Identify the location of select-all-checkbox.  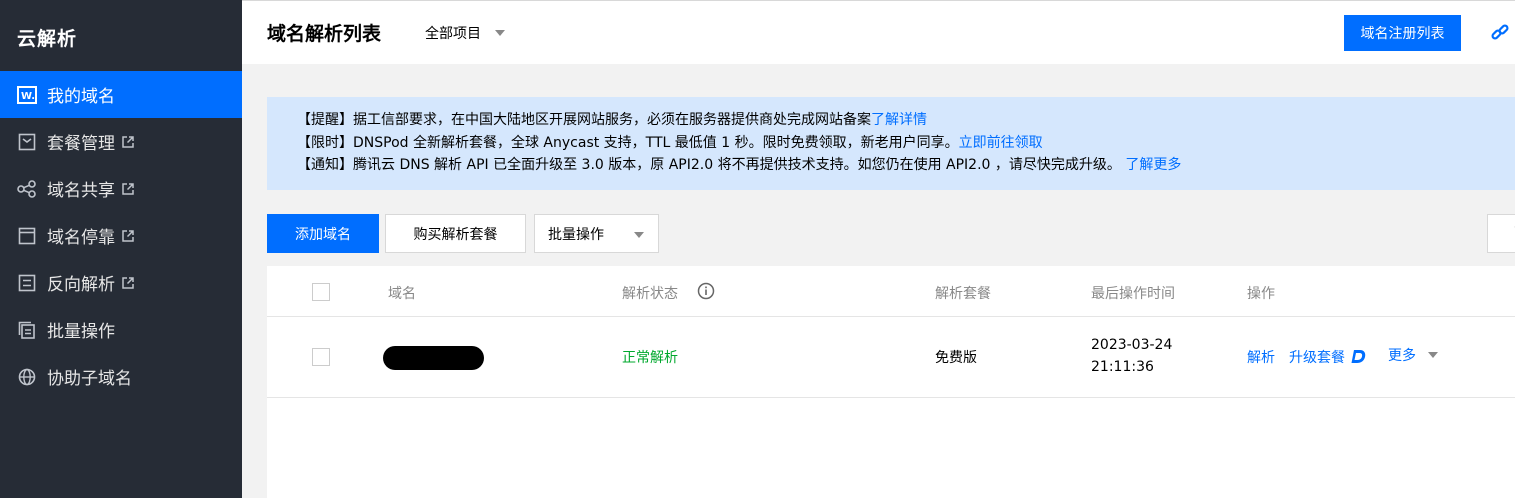
(321, 292).